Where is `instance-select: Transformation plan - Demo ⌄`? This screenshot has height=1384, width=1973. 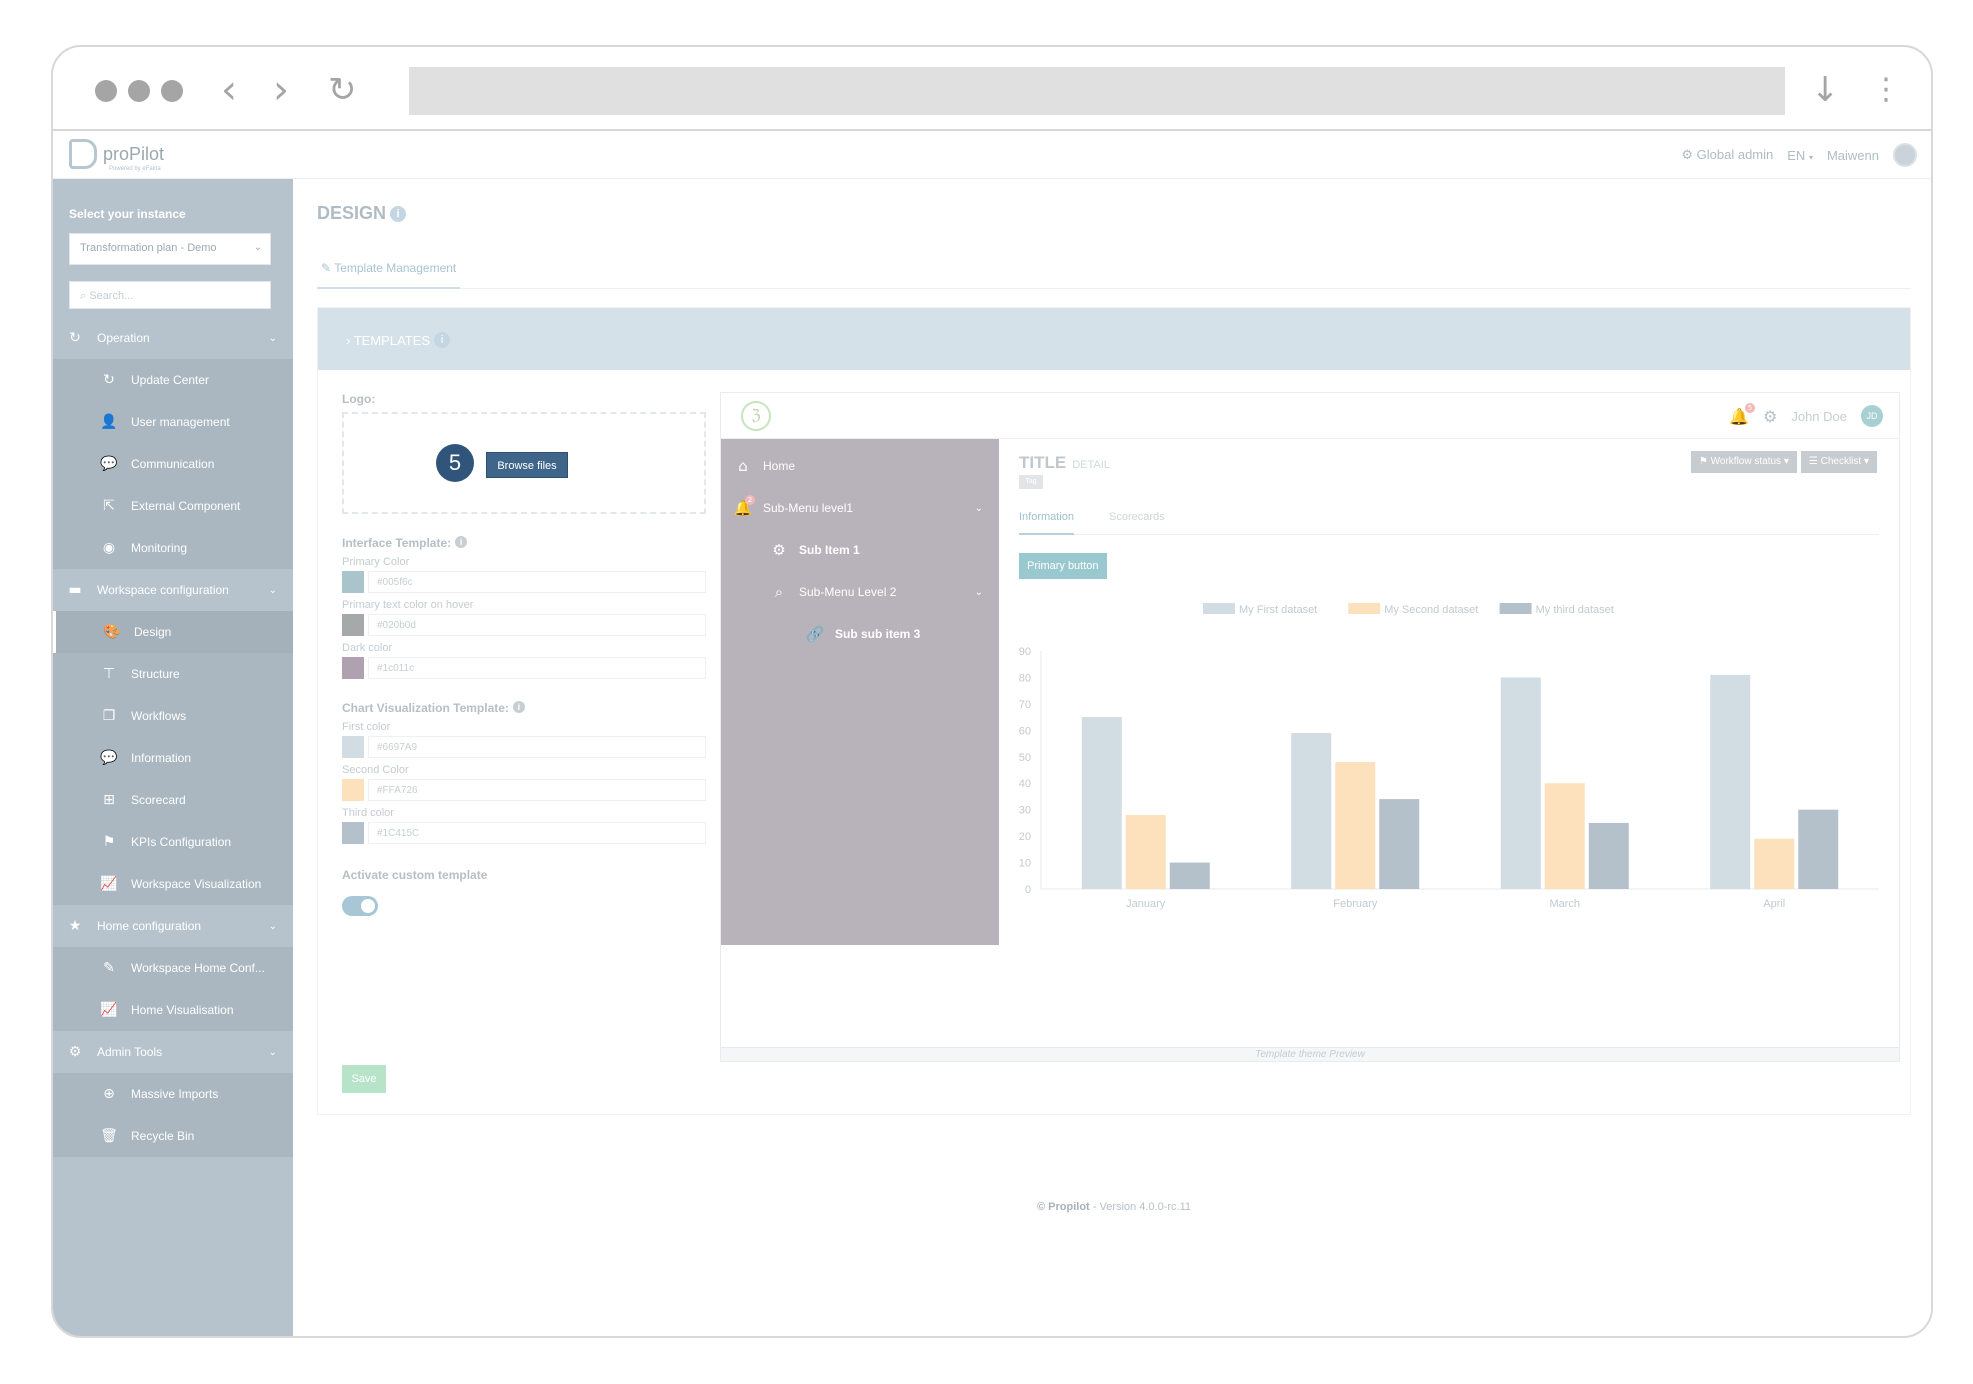 instance-select: Transformation plan - Demo ⌄ is located at coordinates (170, 249).